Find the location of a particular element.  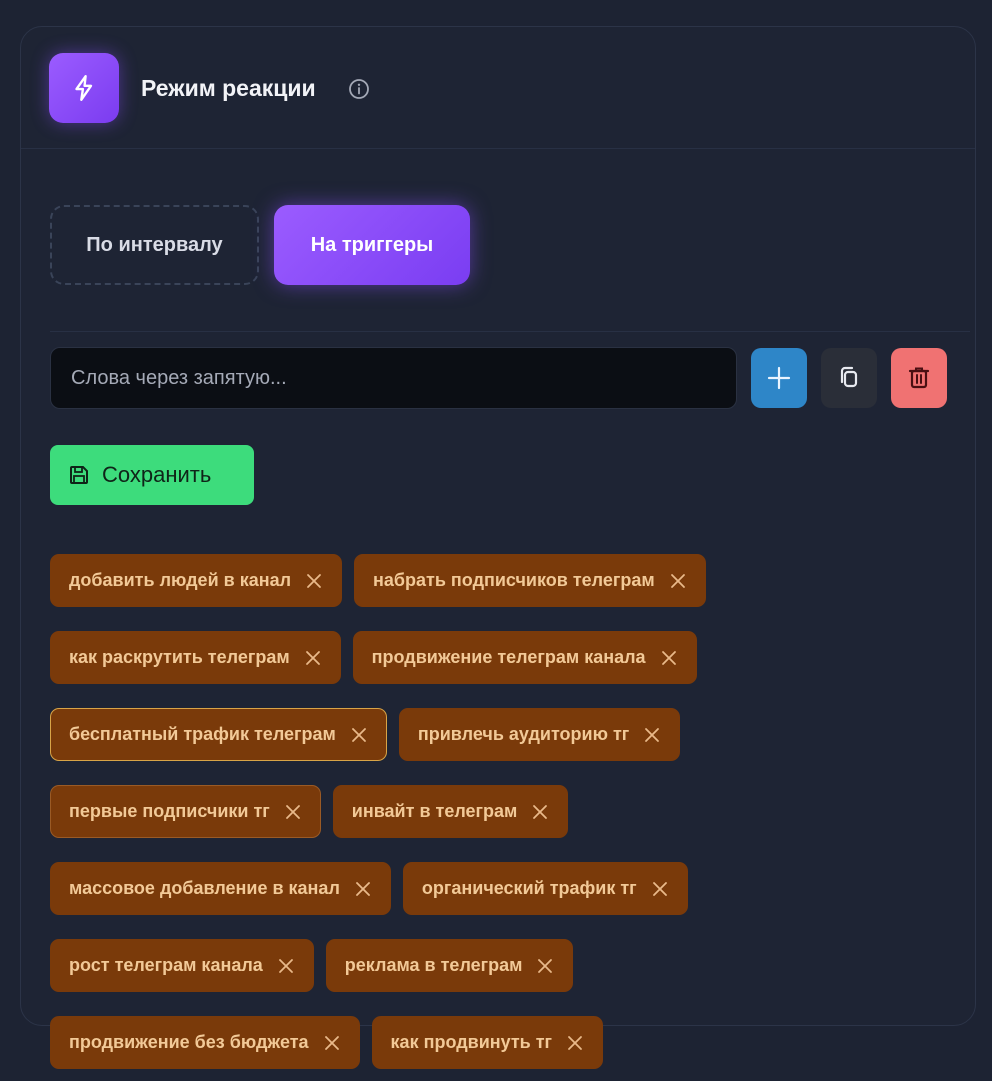

trigger-tag-label: как раскрутить телеграм is located at coordinates (179, 657).